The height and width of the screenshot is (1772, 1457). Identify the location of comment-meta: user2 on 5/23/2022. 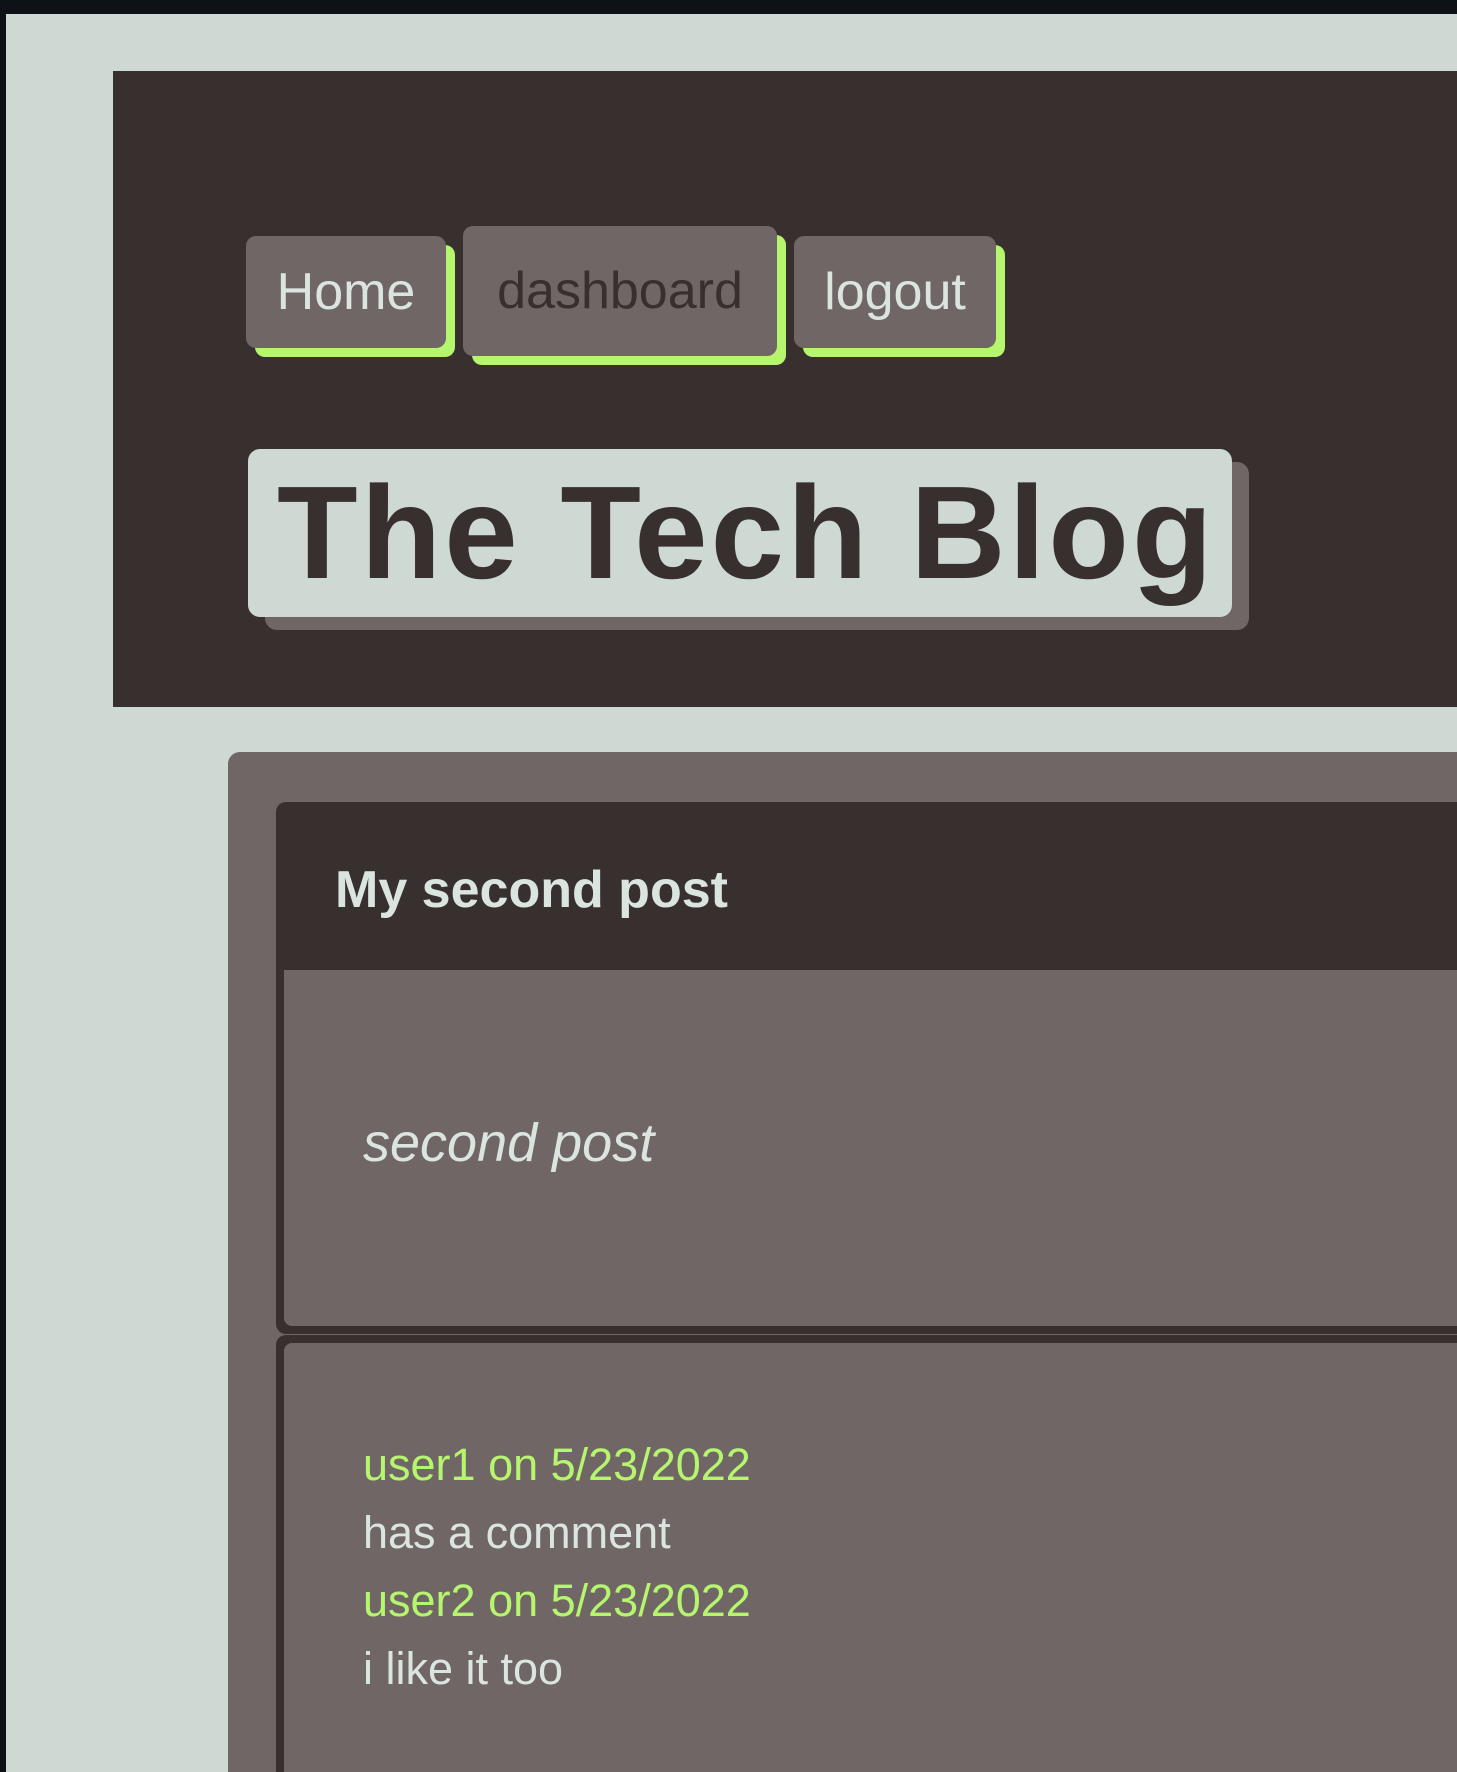
(557, 1600).